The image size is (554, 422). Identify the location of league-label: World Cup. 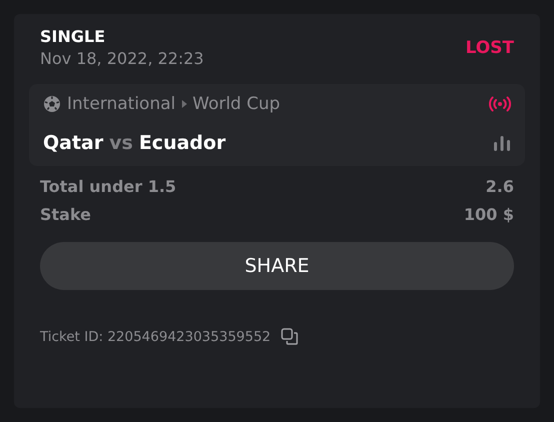
(236, 104).